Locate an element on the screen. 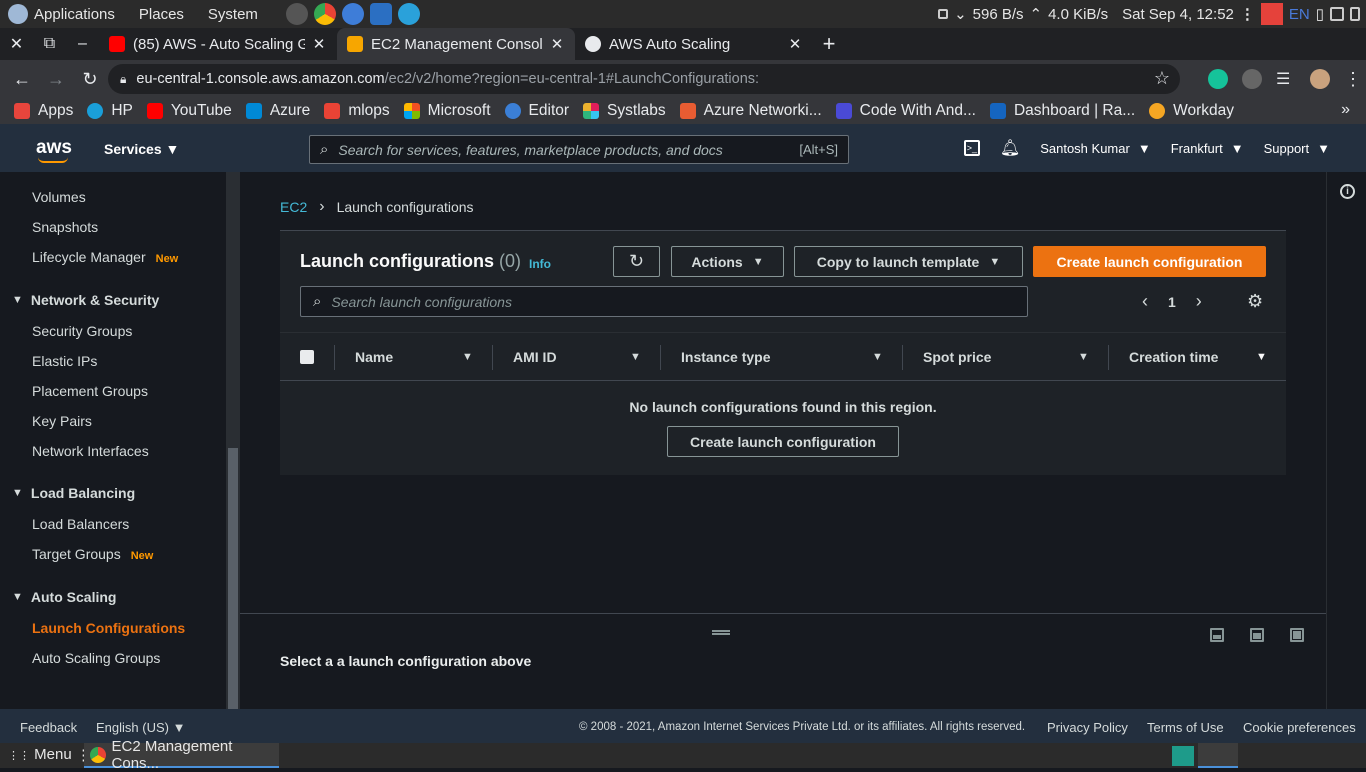  sidebar-item-security-groups: Security Groups is located at coordinates (82, 331).